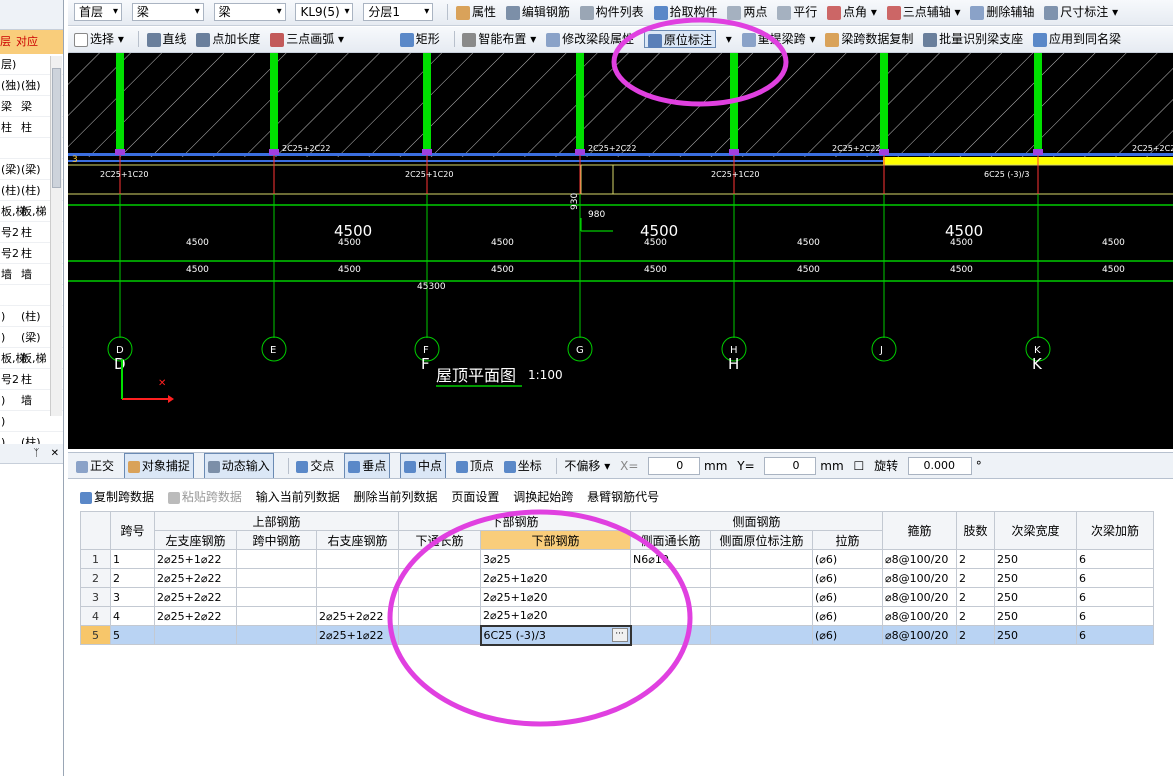  I want to click on intersection-toggle: 交点, so click(315, 466).